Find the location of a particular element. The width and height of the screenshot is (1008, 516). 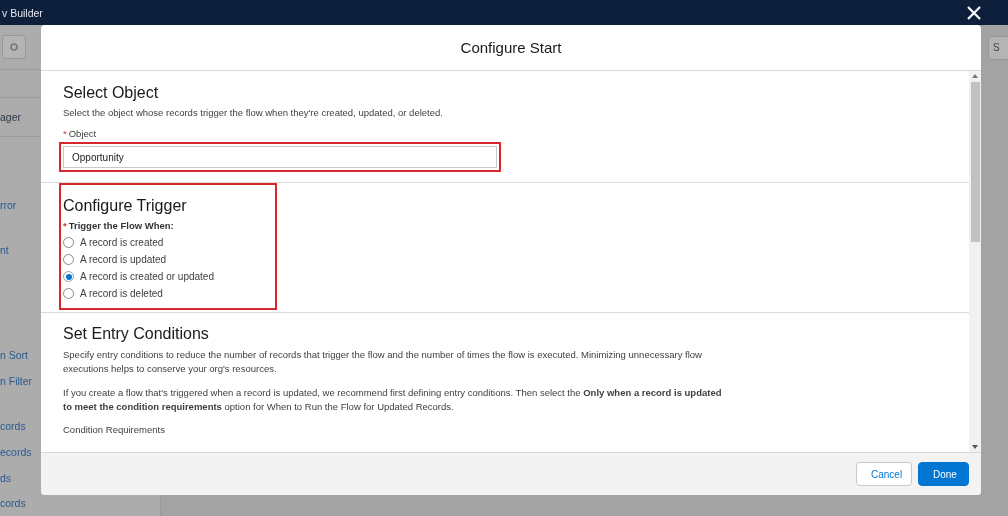

sidebar-item: ds is located at coordinates (6, 478).